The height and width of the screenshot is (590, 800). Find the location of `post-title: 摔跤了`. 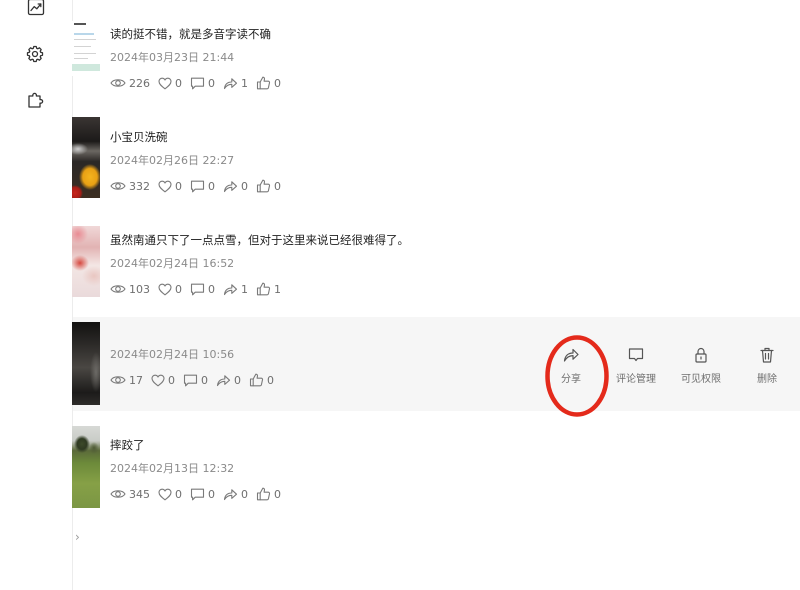

post-title: 摔跤了 is located at coordinates (127, 445).